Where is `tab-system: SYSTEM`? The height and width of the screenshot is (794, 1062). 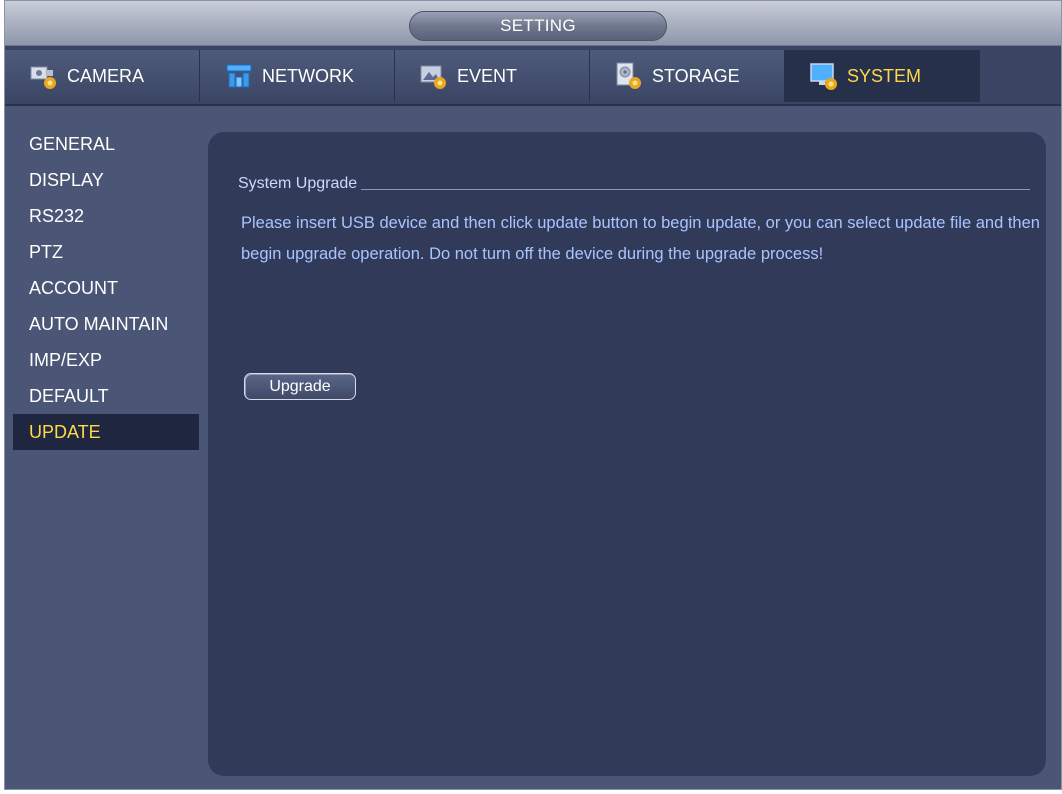
tab-system: SYSTEM is located at coordinates (882, 76).